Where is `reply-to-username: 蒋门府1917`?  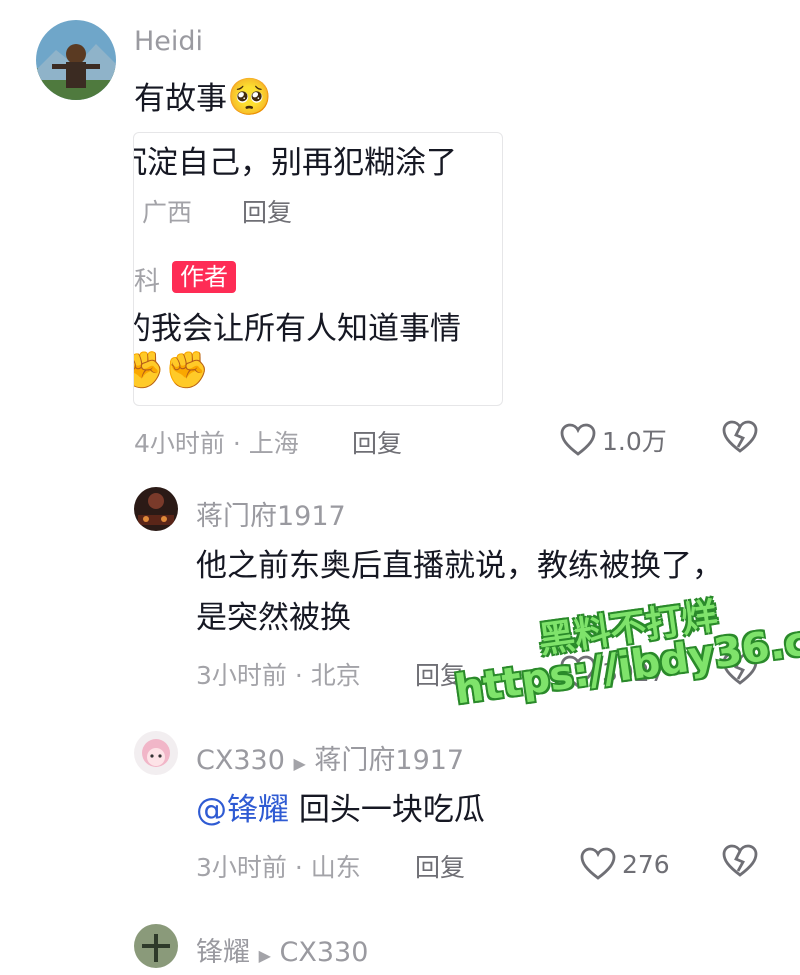 reply-to-username: 蒋门府1917 is located at coordinates (389, 760).